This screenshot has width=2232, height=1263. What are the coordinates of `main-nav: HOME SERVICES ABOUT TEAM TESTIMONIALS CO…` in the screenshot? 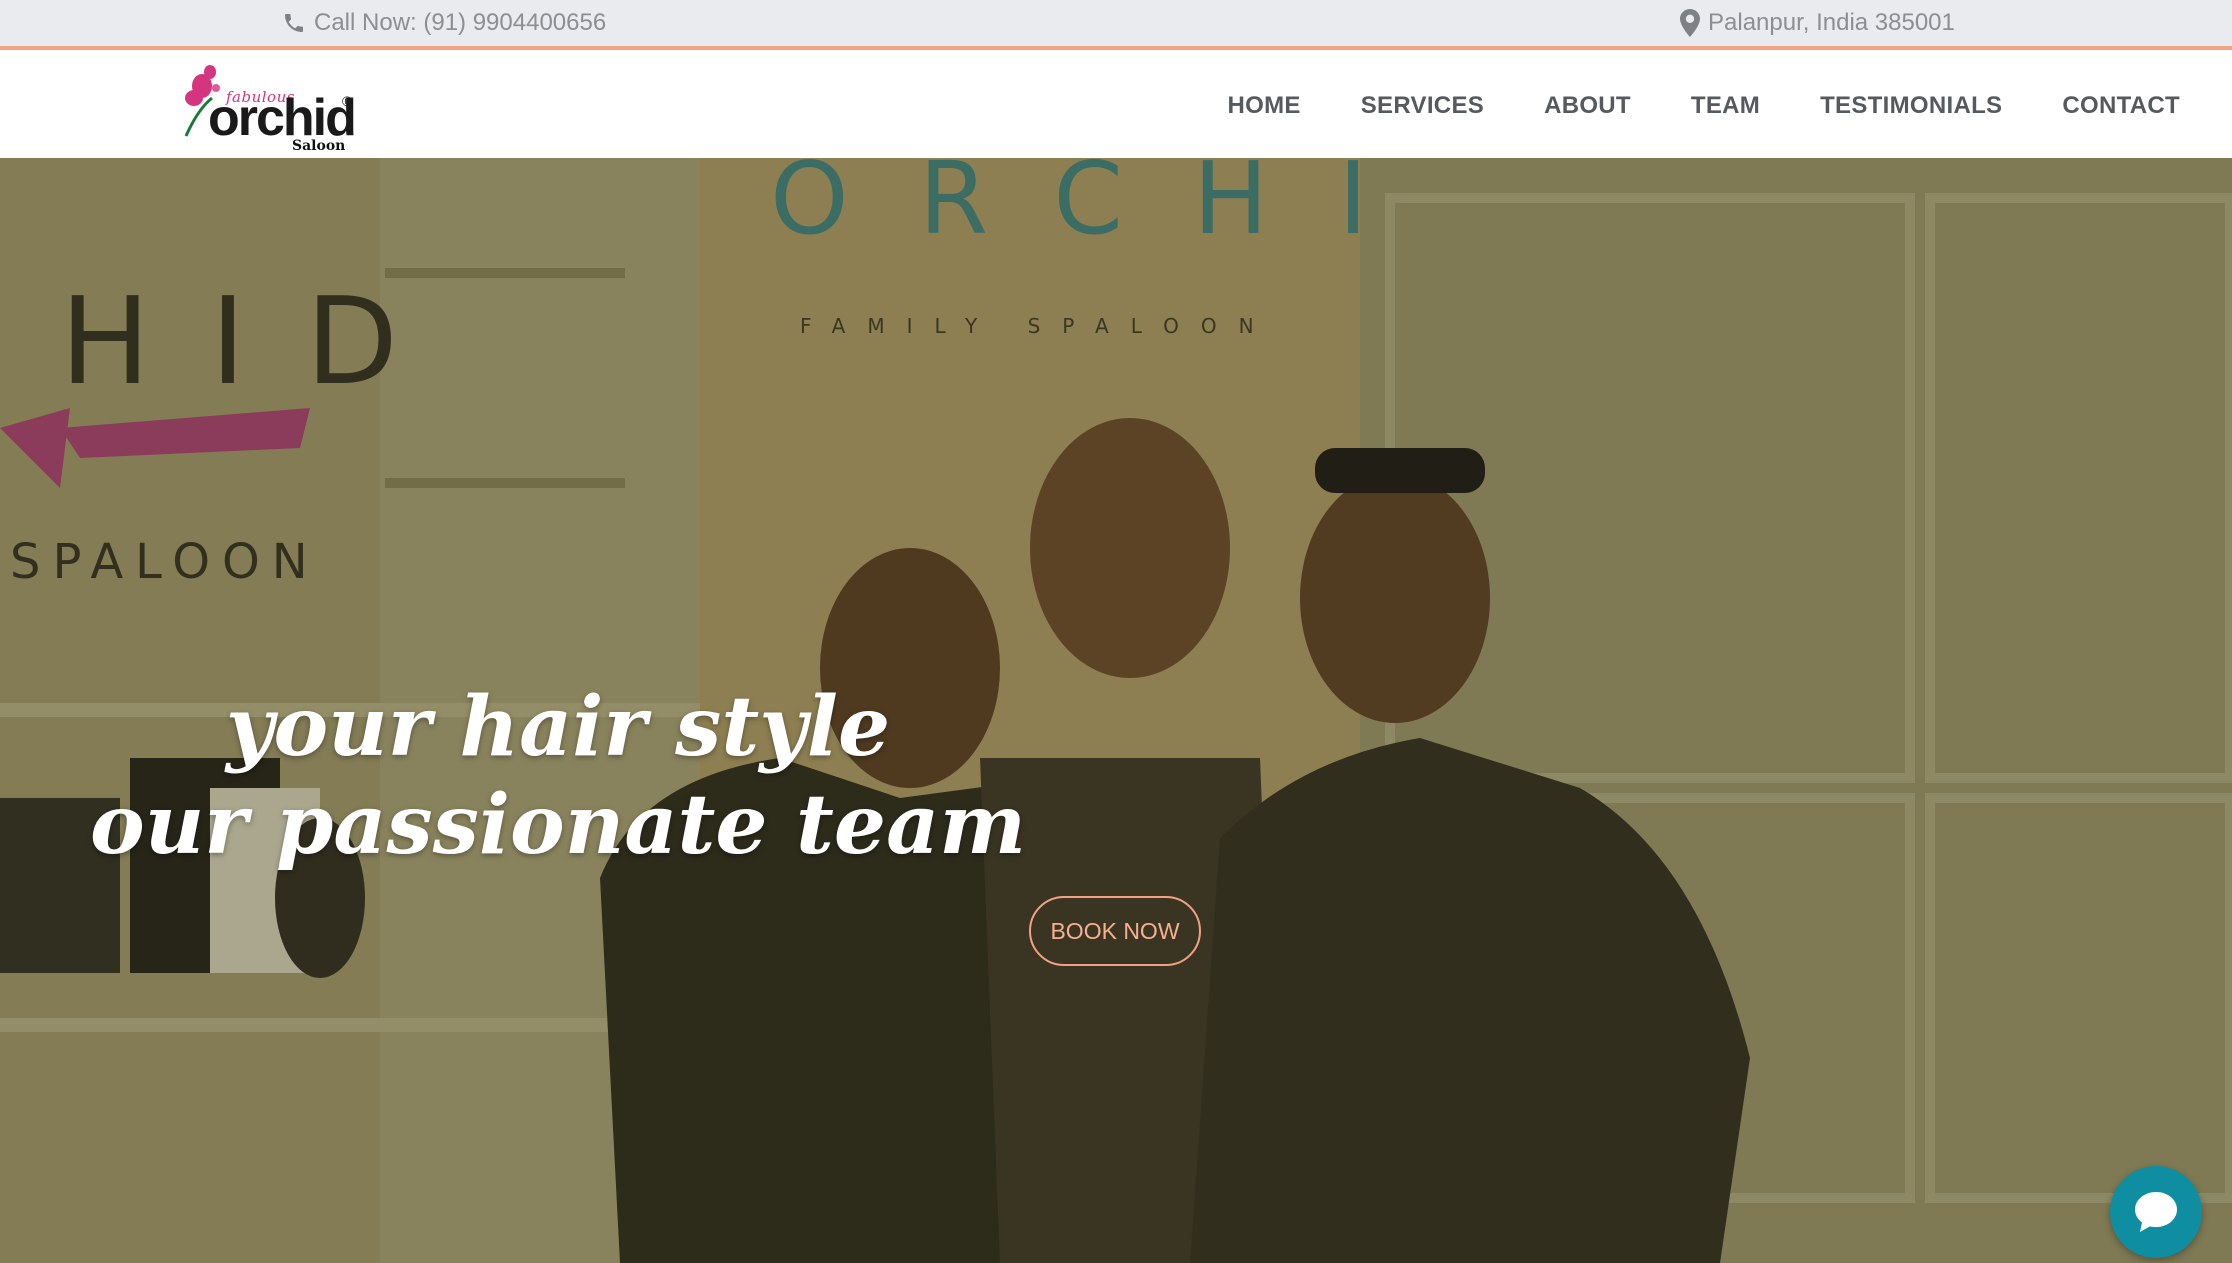 It's located at (1704, 106).